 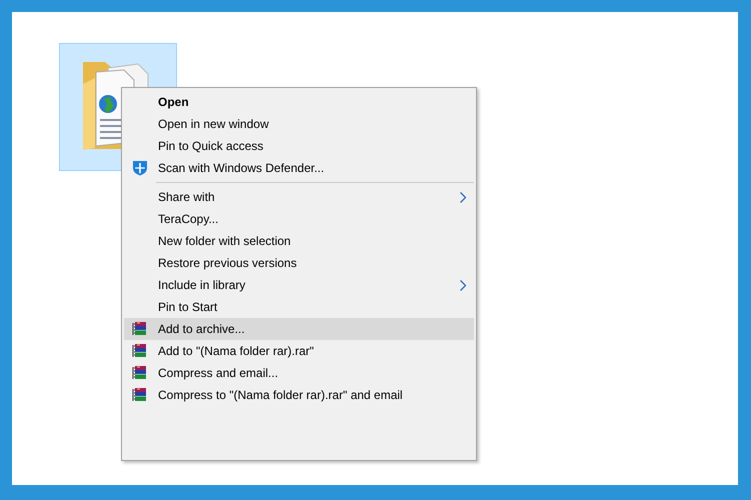 What do you see at coordinates (299, 285) in the screenshot?
I see `menu-item: Include in library` at bounding box center [299, 285].